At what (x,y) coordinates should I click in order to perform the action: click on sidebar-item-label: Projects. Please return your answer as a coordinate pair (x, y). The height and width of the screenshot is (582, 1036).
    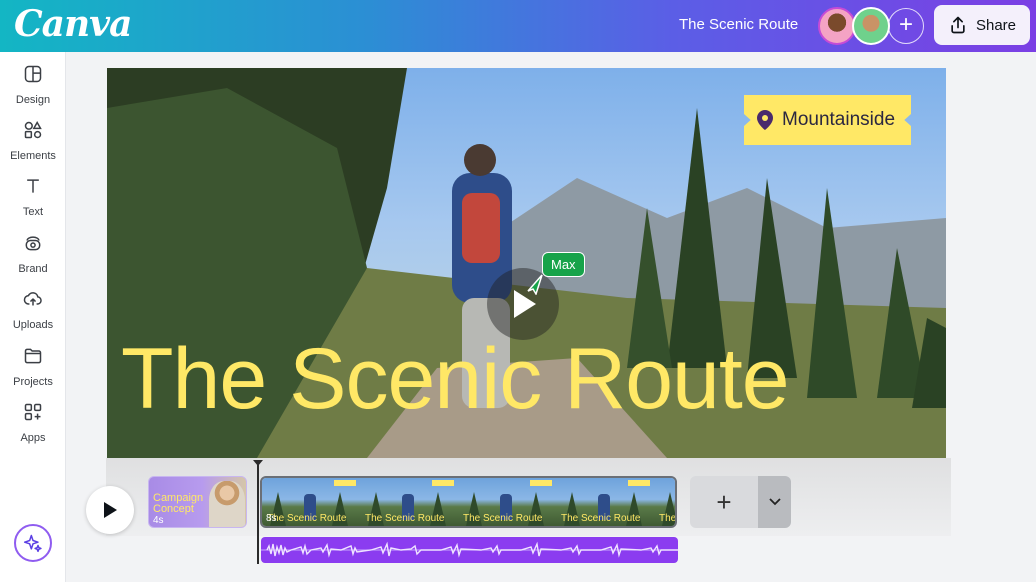
    Looking at the image, I should click on (33, 382).